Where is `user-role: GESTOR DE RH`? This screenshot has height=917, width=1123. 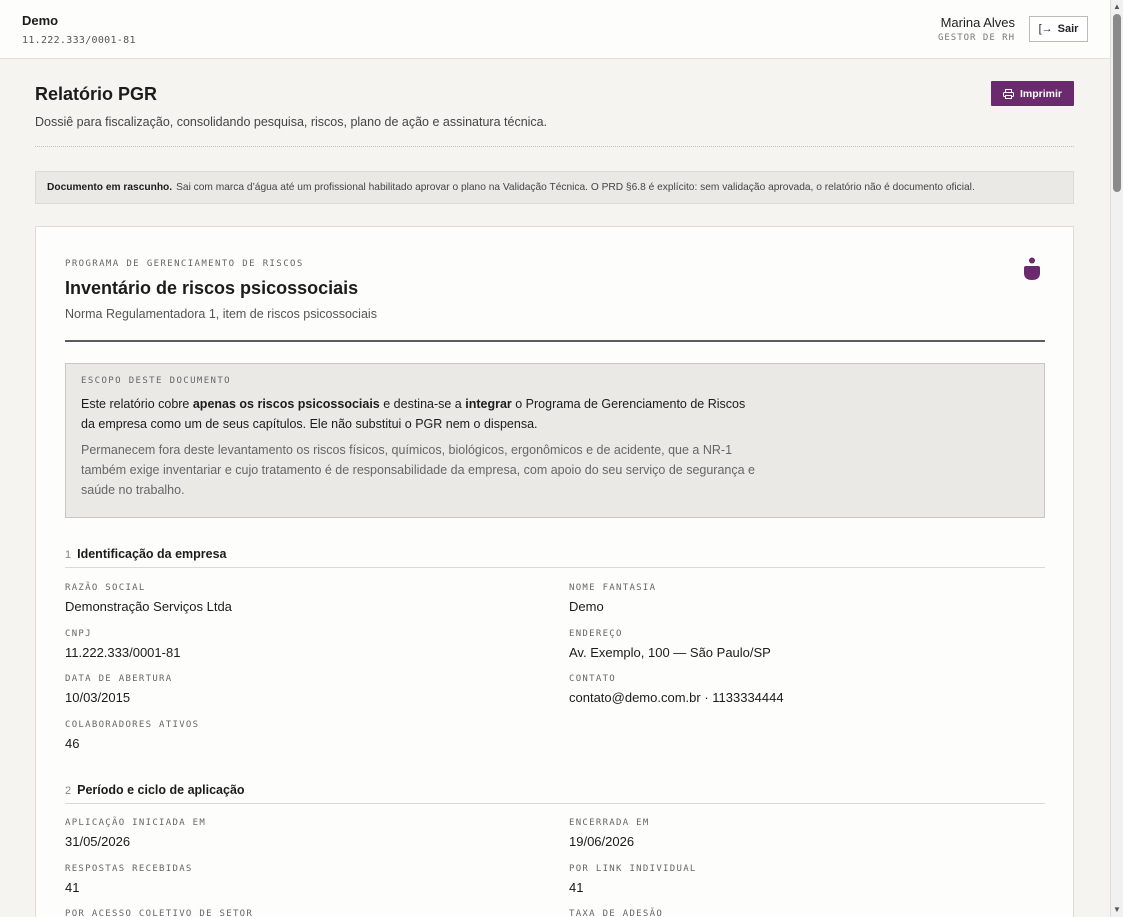
user-role: GESTOR DE RH is located at coordinates (976, 38).